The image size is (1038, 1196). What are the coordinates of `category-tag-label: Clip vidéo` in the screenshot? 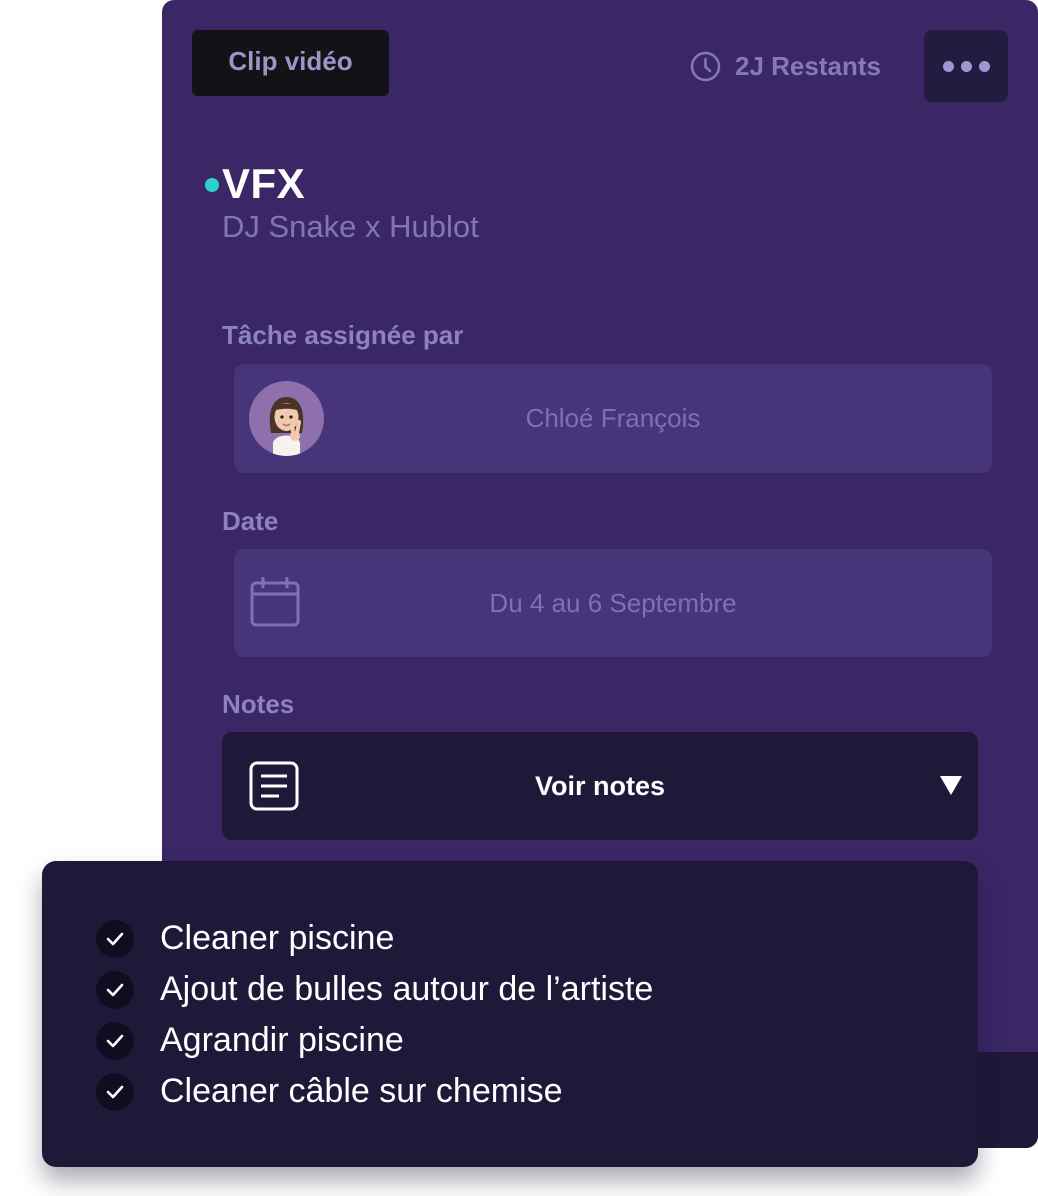 It's located at (290, 61).